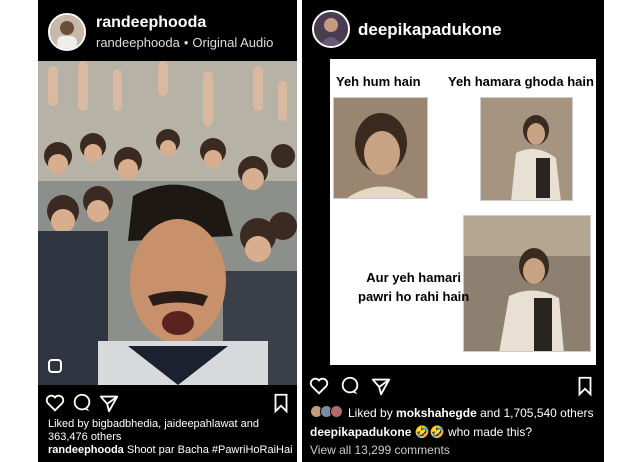 The height and width of the screenshot is (462, 640). I want to click on meme-text-3: Aur yeh hamari pawri ho rahi hain, so click(413, 287).